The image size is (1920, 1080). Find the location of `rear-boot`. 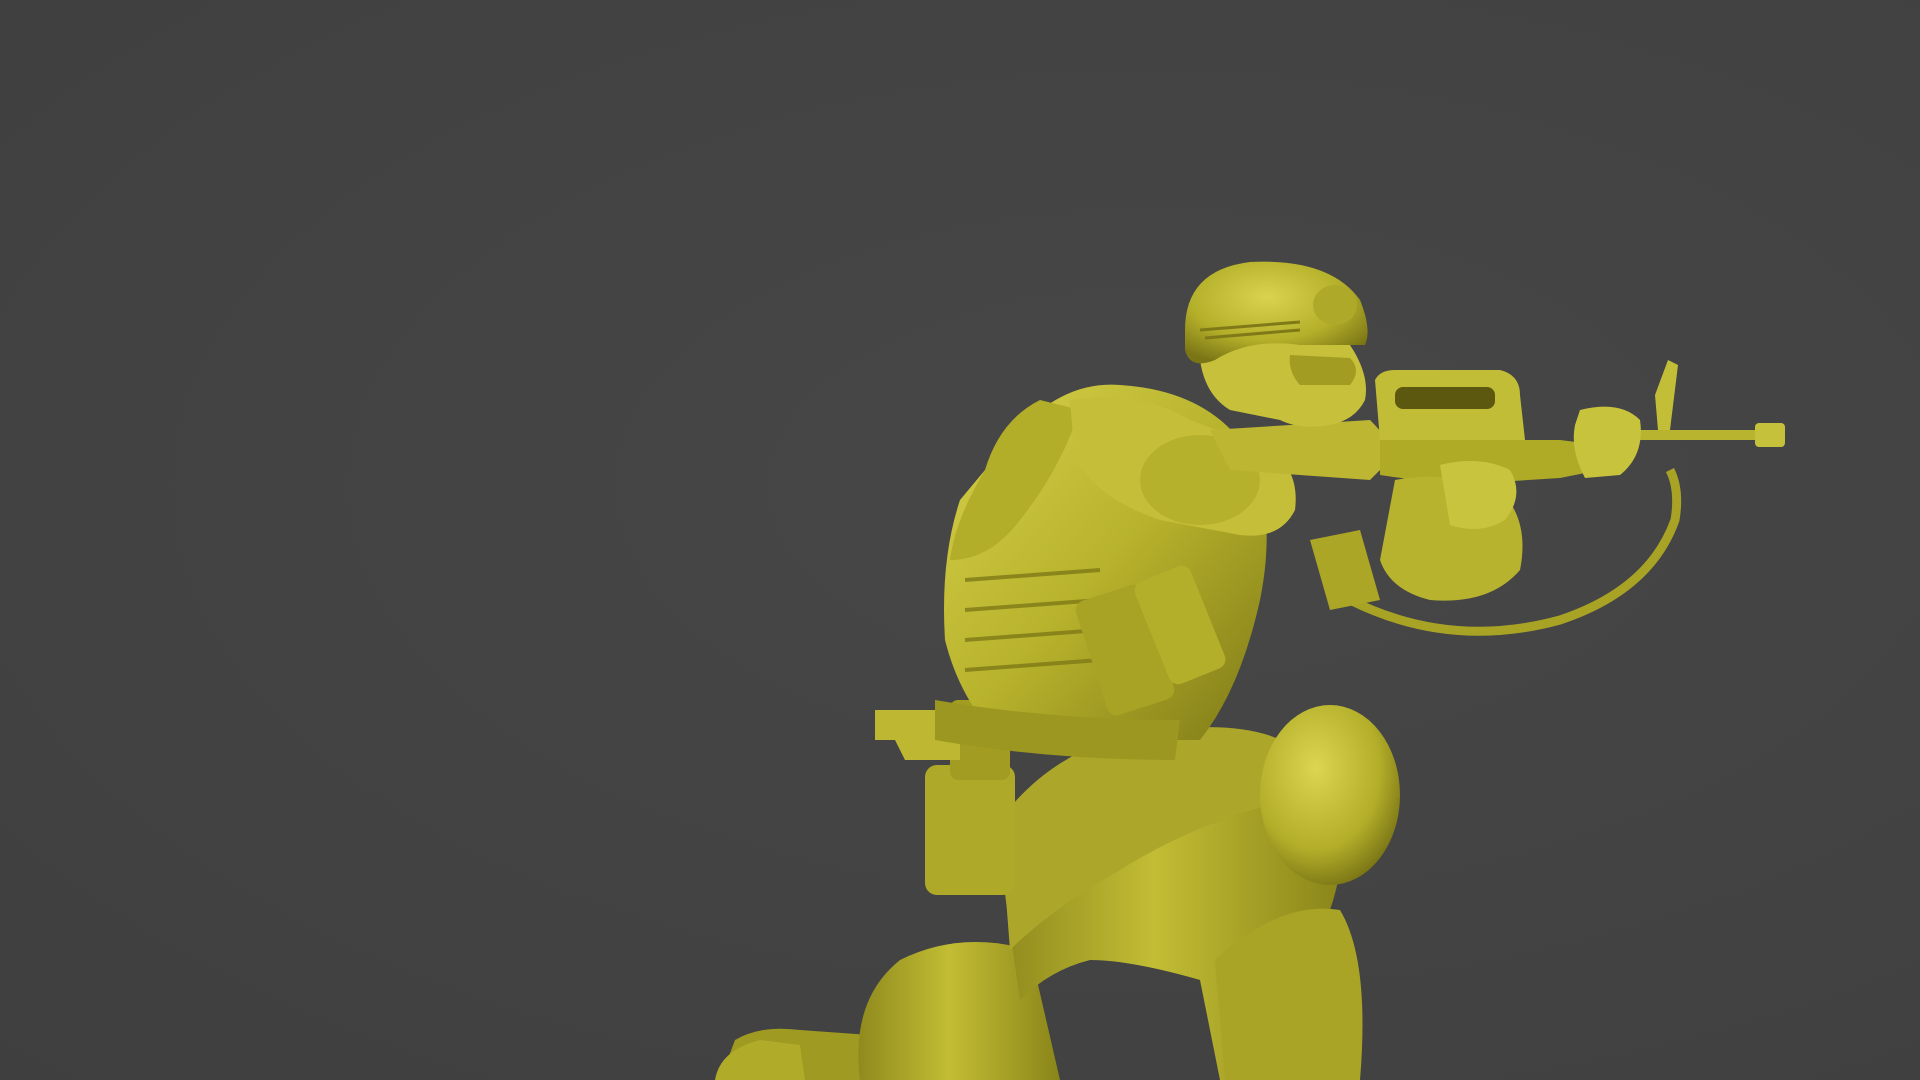

rear-boot is located at coordinates (760, 1060).